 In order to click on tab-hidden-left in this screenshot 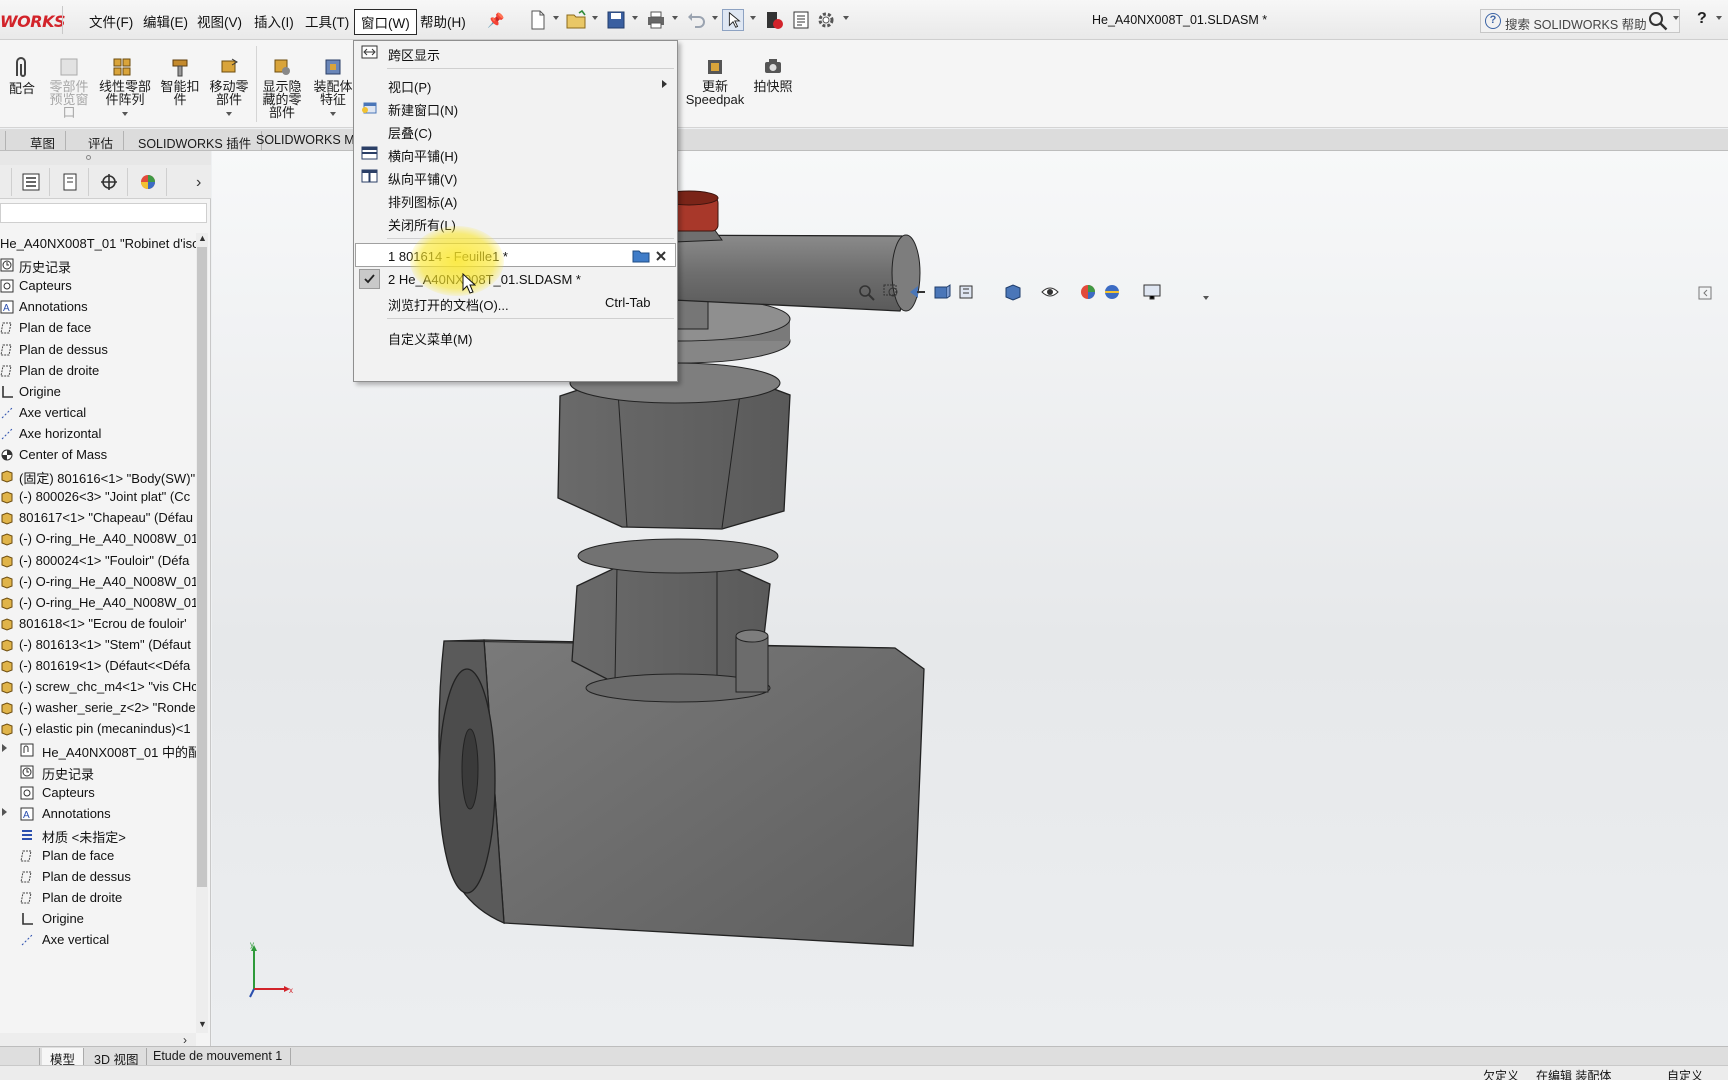, I will do `click(3, 140)`.